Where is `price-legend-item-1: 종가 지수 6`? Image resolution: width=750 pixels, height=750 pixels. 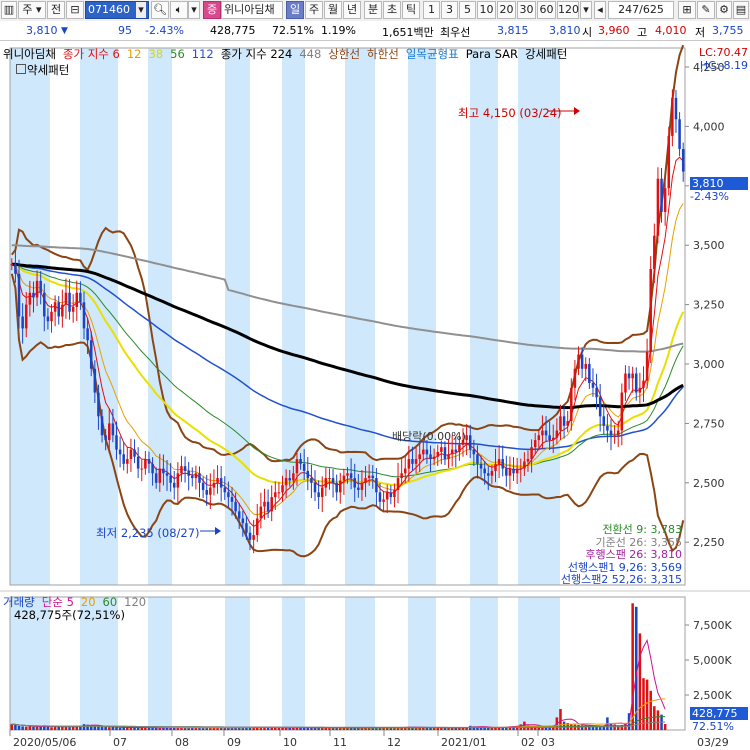
price-legend-item-1: 종가 지수 6 is located at coordinates (91, 54).